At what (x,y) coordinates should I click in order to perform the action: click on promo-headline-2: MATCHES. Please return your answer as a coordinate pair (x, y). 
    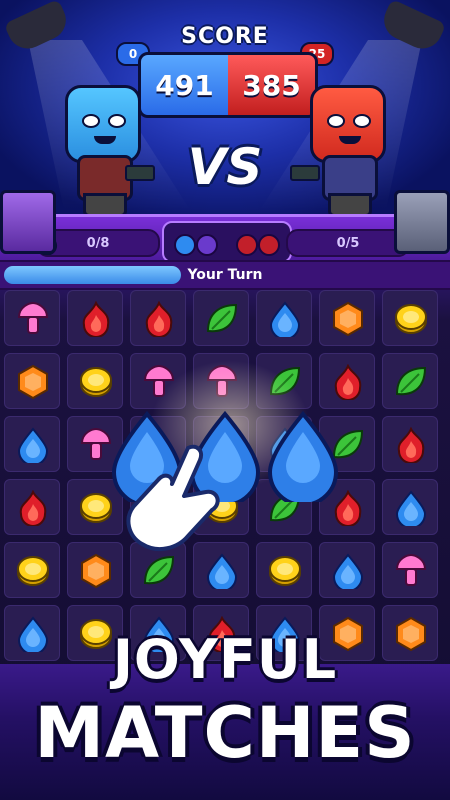
    Looking at the image, I should click on (225, 733).